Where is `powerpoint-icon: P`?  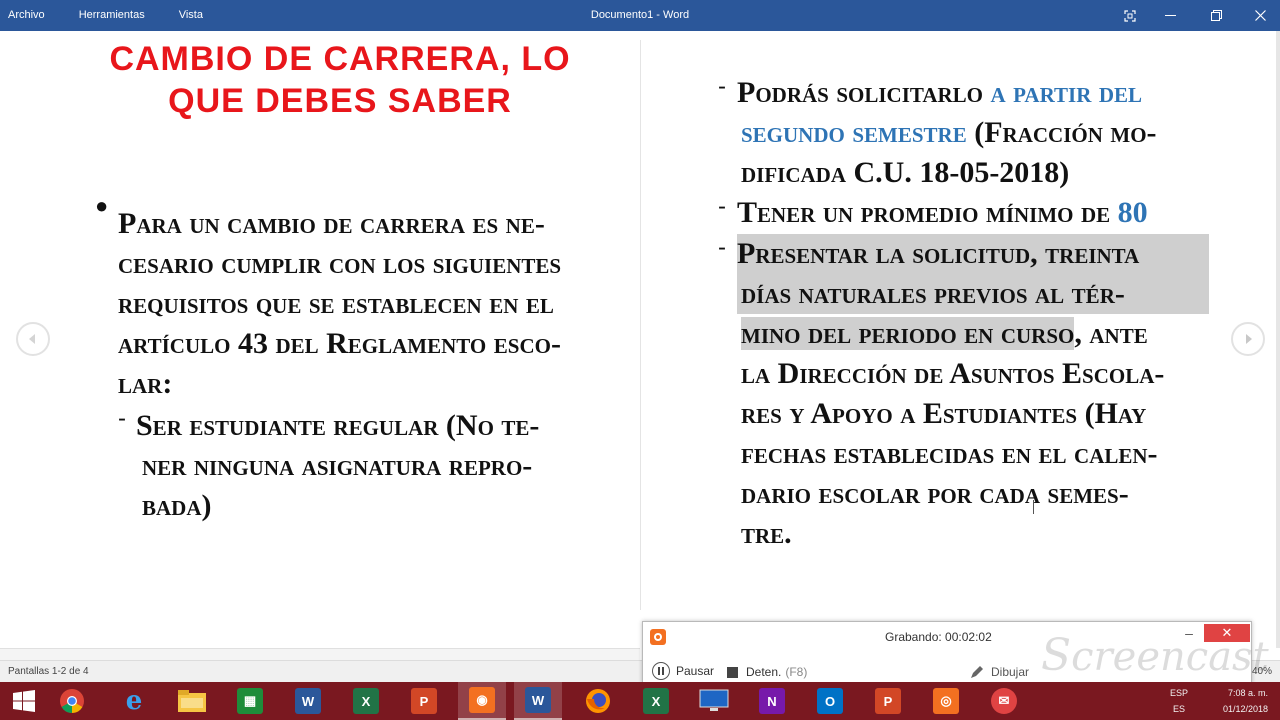 powerpoint-icon: P is located at coordinates (424, 701).